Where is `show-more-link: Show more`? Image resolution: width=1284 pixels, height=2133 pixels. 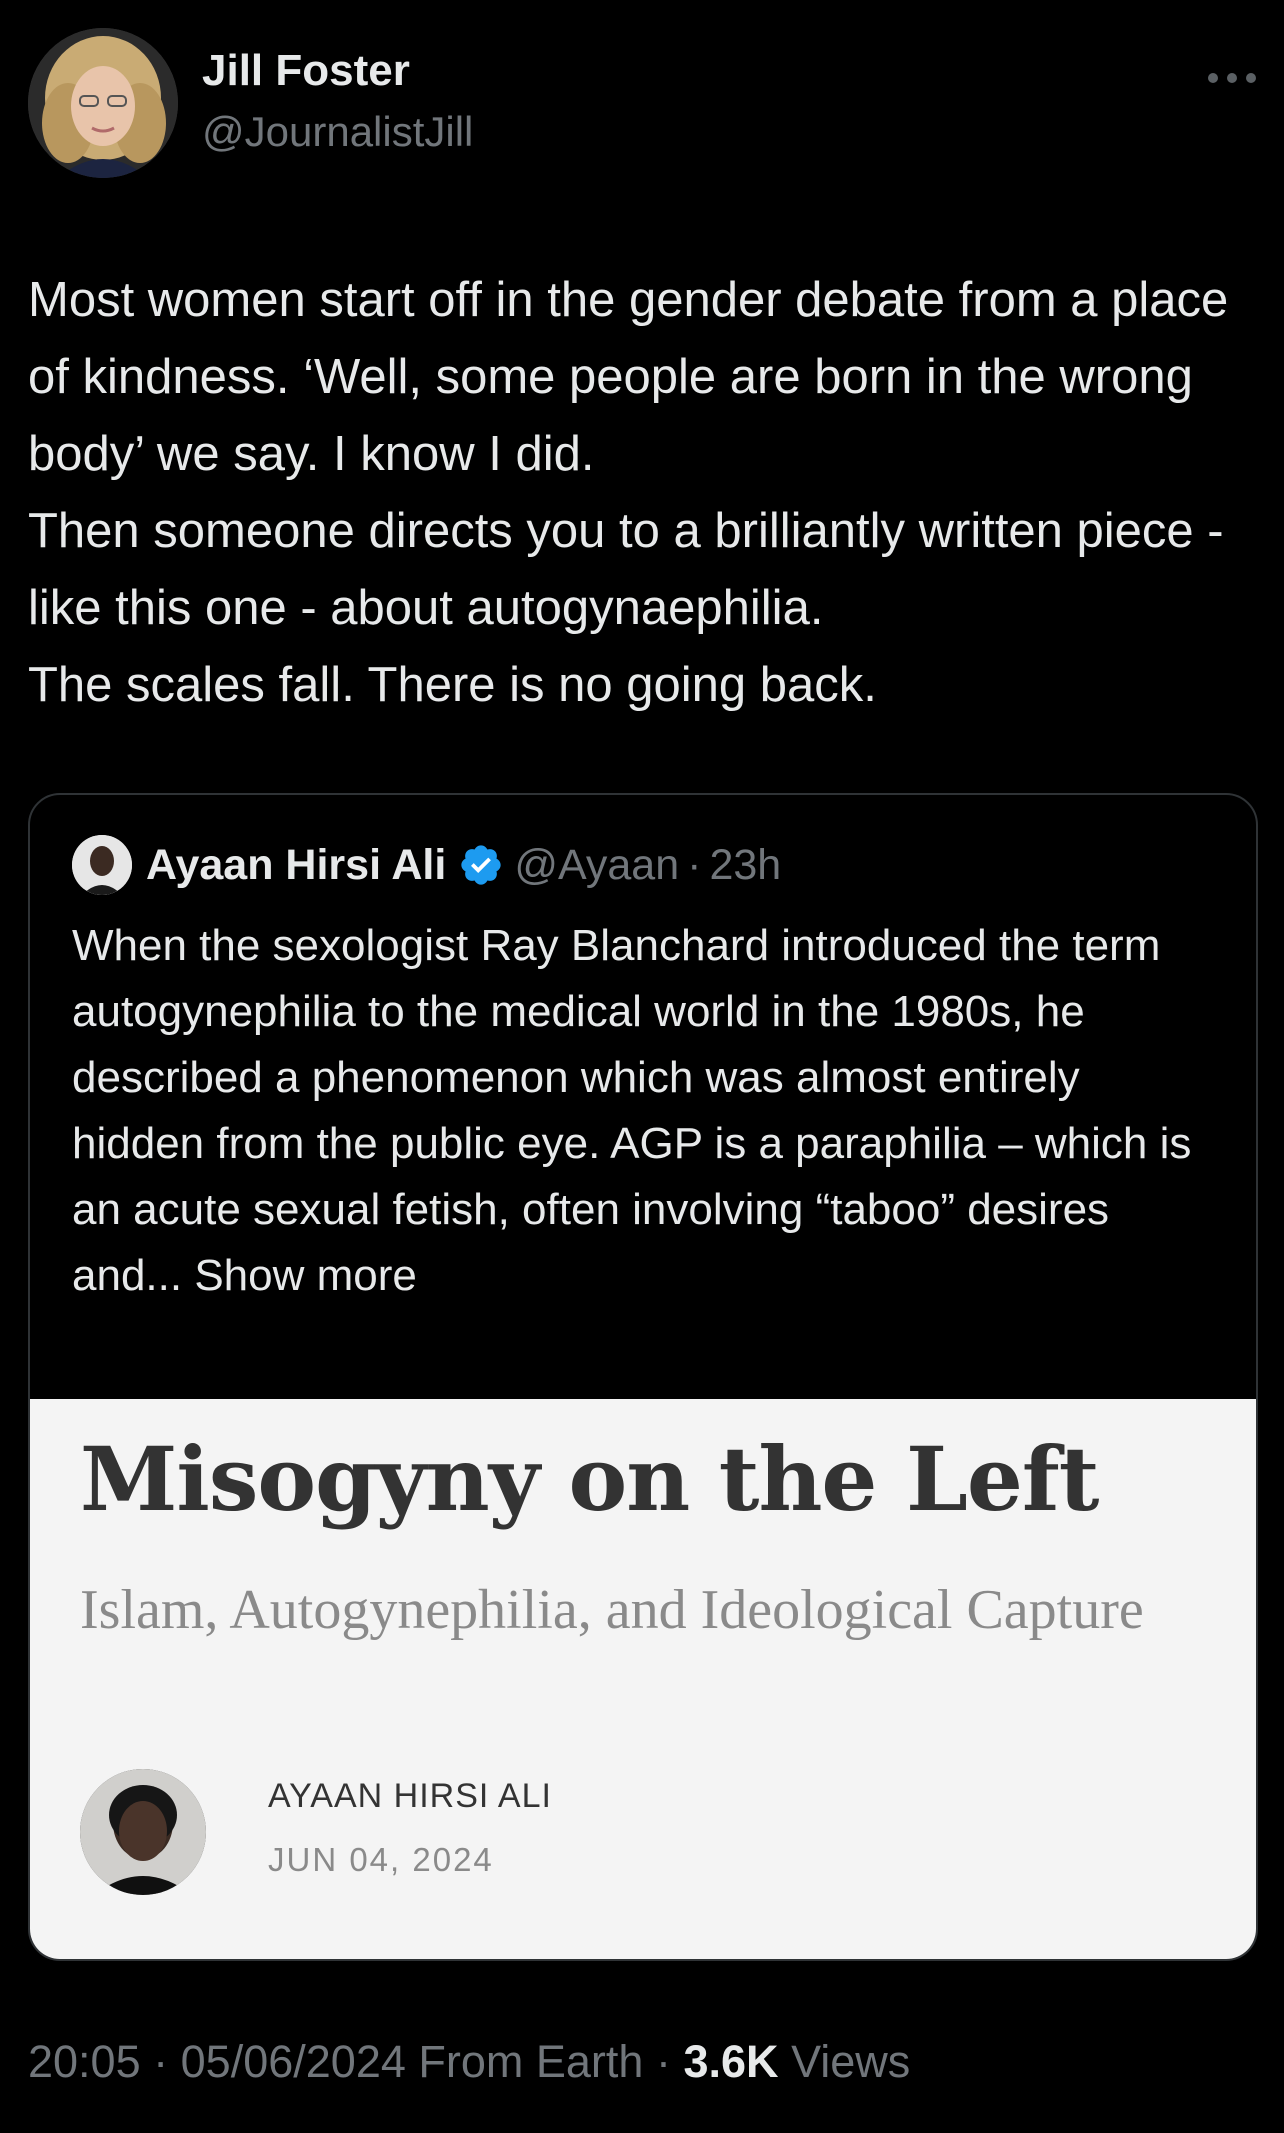 show-more-link: Show more is located at coordinates (305, 1275).